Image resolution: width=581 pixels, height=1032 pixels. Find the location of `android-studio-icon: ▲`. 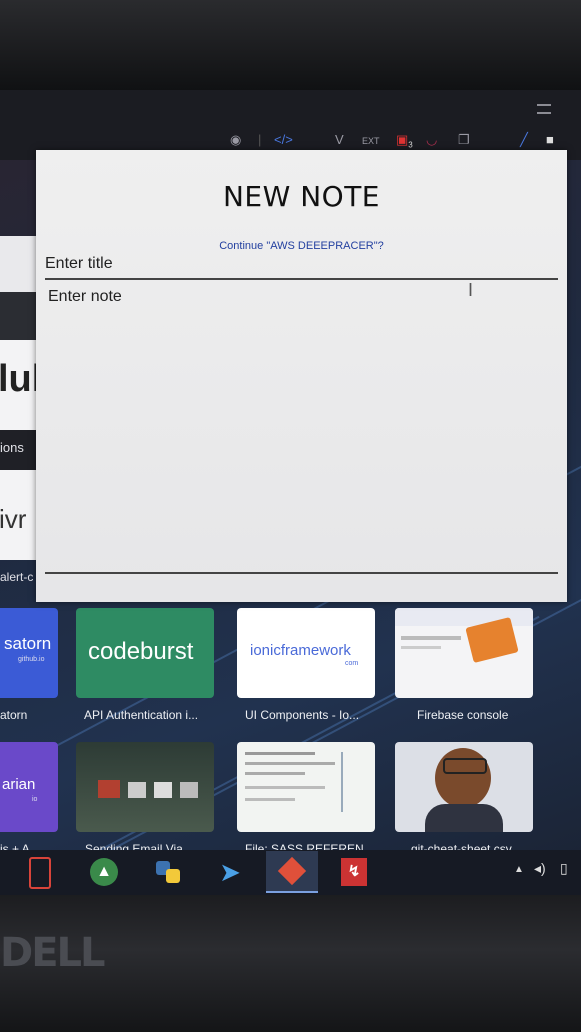

android-studio-icon: ▲ is located at coordinates (104, 872).